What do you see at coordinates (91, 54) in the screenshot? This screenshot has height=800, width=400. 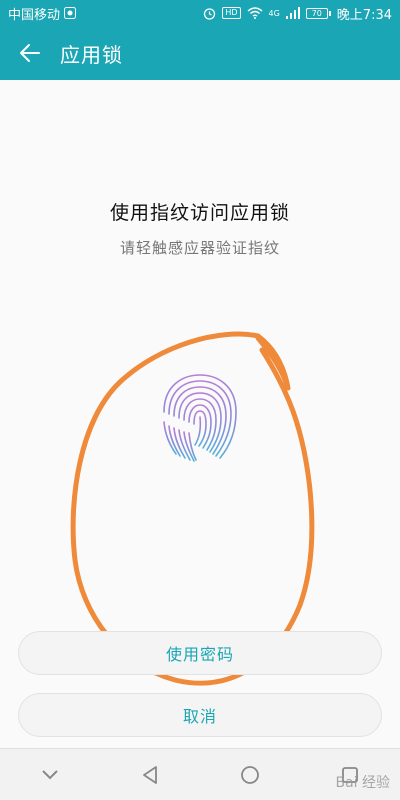 I see `page-title: 应用锁` at bounding box center [91, 54].